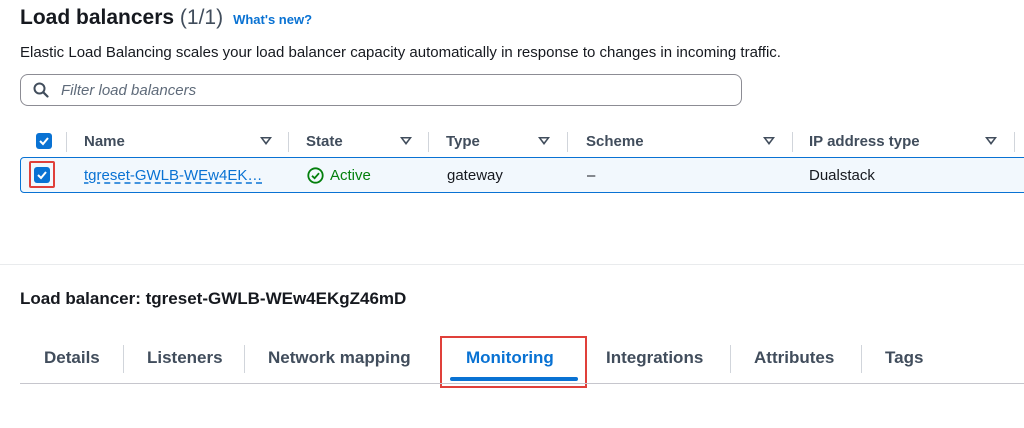 This screenshot has width=1024, height=428. Describe the element at coordinates (904, 358) in the screenshot. I see `tab-tags: Tags` at that location.